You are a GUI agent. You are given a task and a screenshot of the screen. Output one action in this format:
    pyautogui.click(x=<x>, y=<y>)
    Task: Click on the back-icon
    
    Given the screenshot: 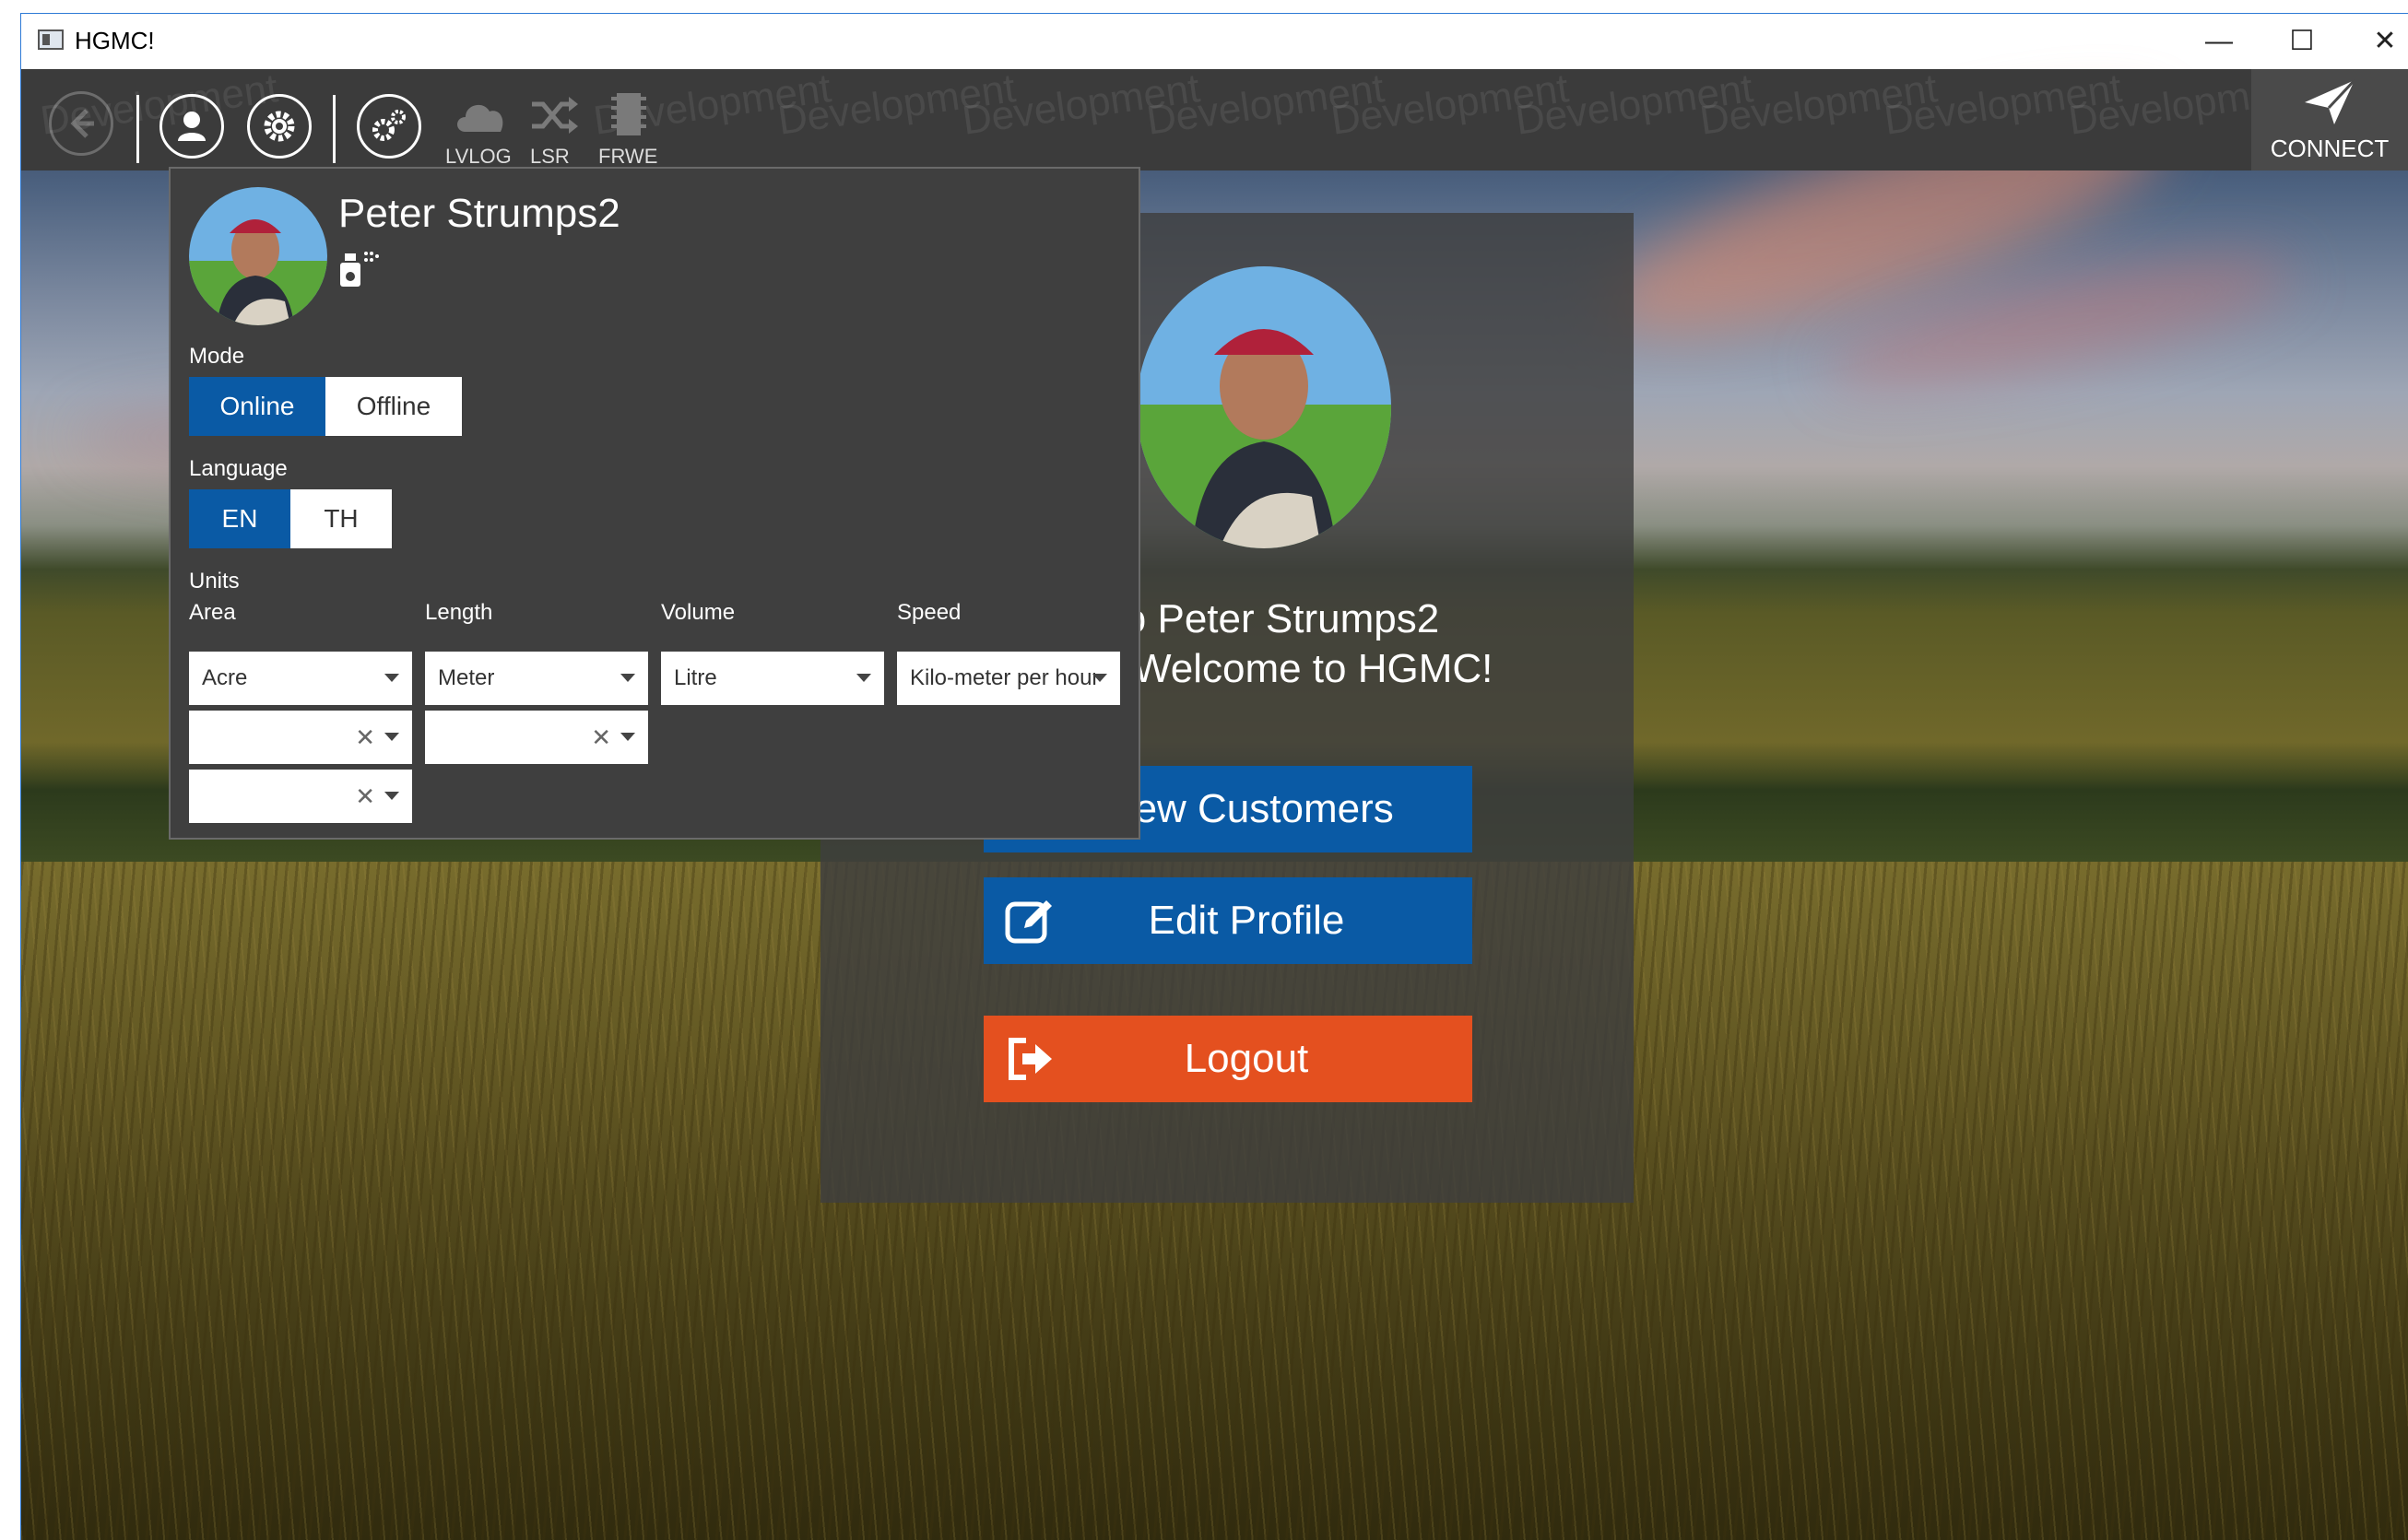 What is the action you would take?
    pyautogui.click(x=82, y=123)
    